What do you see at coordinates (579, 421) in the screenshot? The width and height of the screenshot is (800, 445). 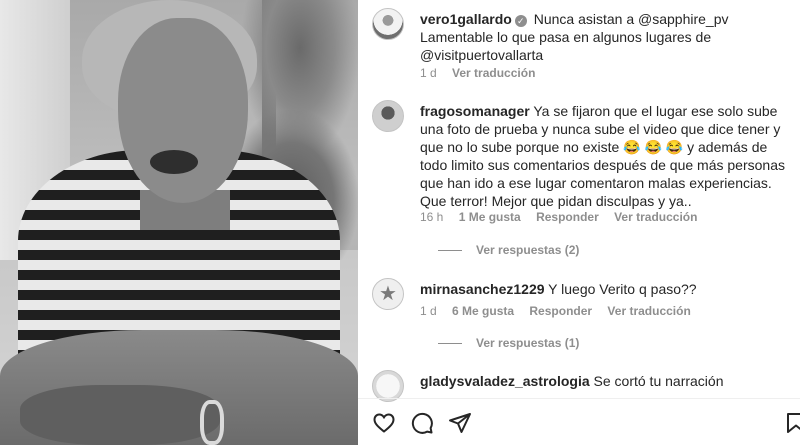 I see `post-action-bar` at bounding box center [579, 421].